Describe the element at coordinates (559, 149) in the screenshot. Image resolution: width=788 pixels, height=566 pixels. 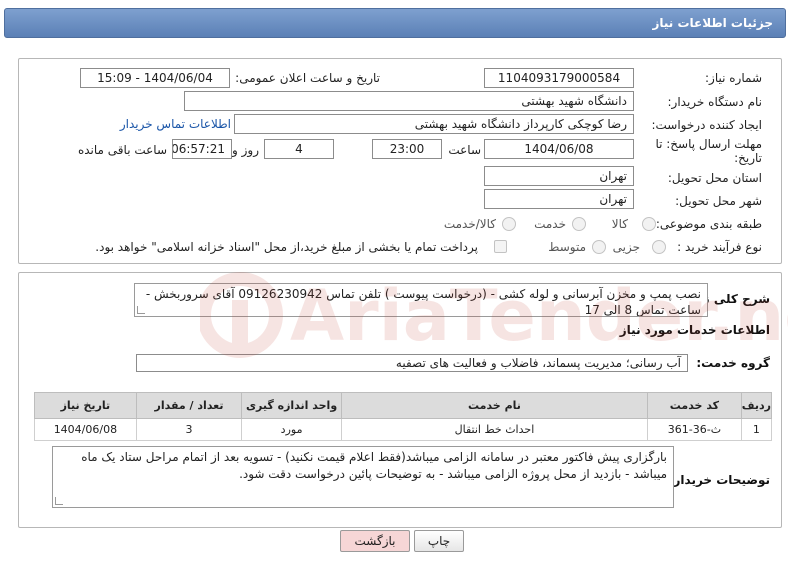
I see `deadline-date-field: 1404/06/08` at that location.